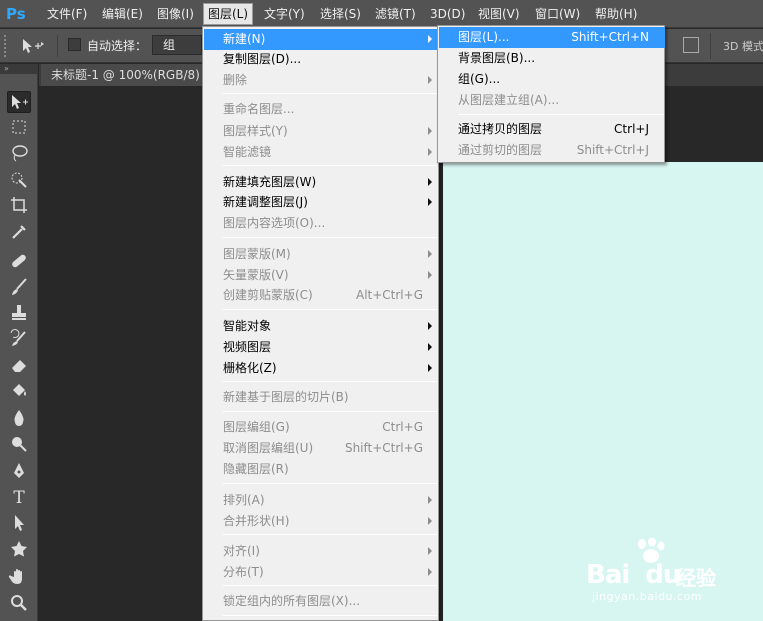 This screenshot has width=763, height=621. What do you see at coordinates (499, 14) in the screenshot?
I see `menu-view: 视图(V)` at bounding box center [499, 14].